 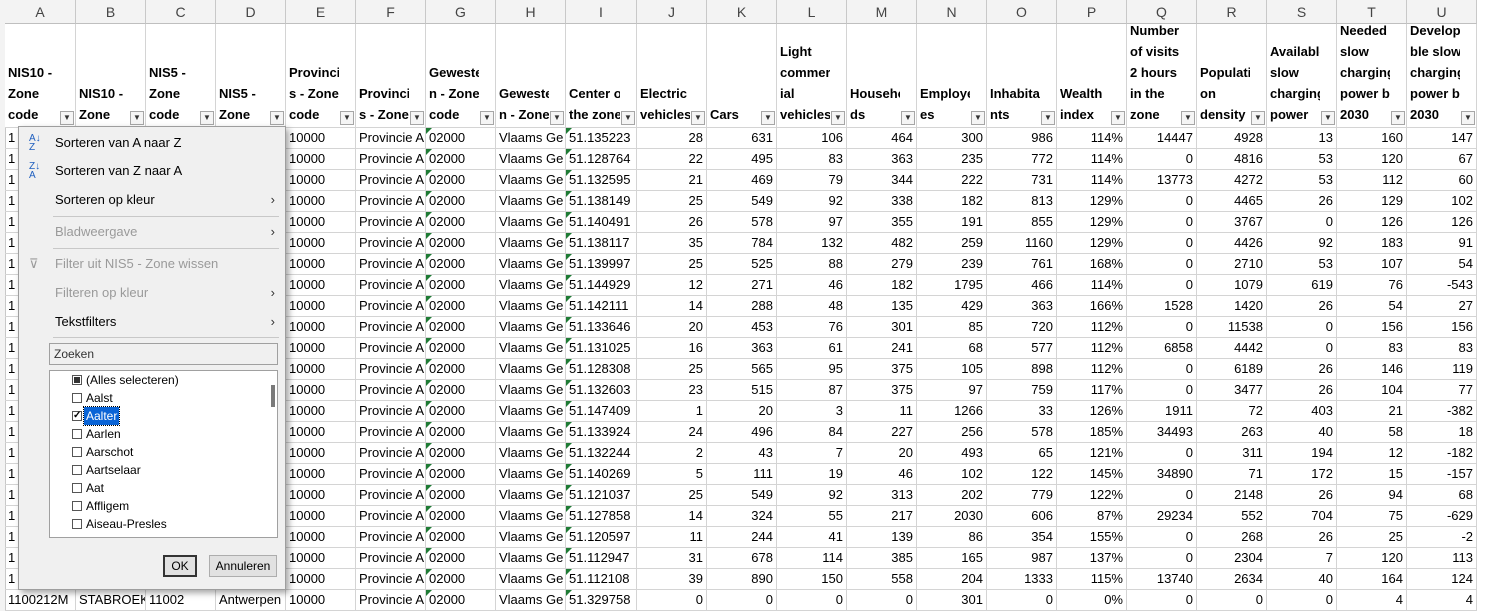 I want to click on header-cell-A: NIS10 - Zone code ▼, so click(x=40, y=76).